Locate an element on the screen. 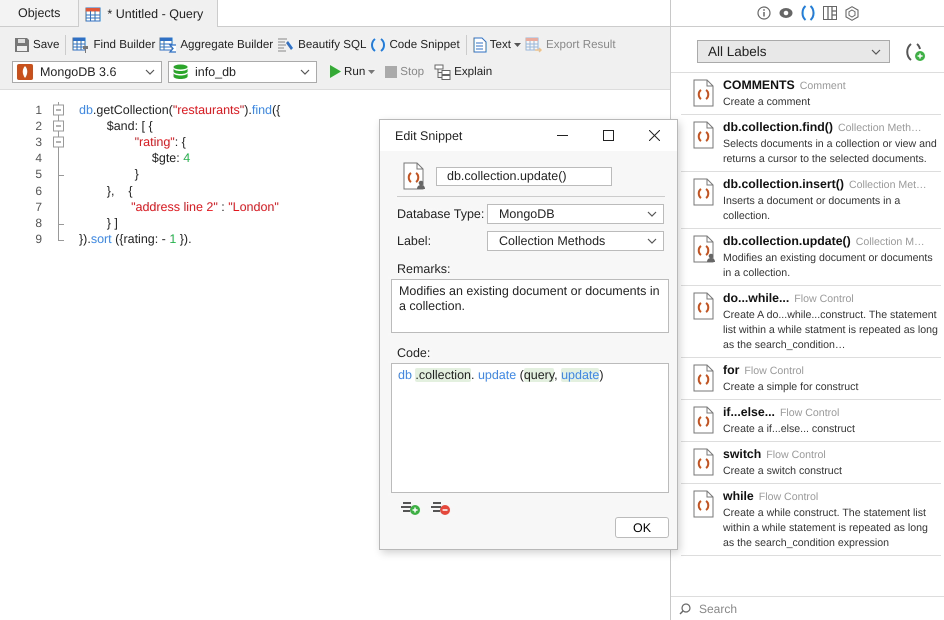 The image size is (944, 620). snippet-description: Create a simple for construct is located at coordinates (791, 387).